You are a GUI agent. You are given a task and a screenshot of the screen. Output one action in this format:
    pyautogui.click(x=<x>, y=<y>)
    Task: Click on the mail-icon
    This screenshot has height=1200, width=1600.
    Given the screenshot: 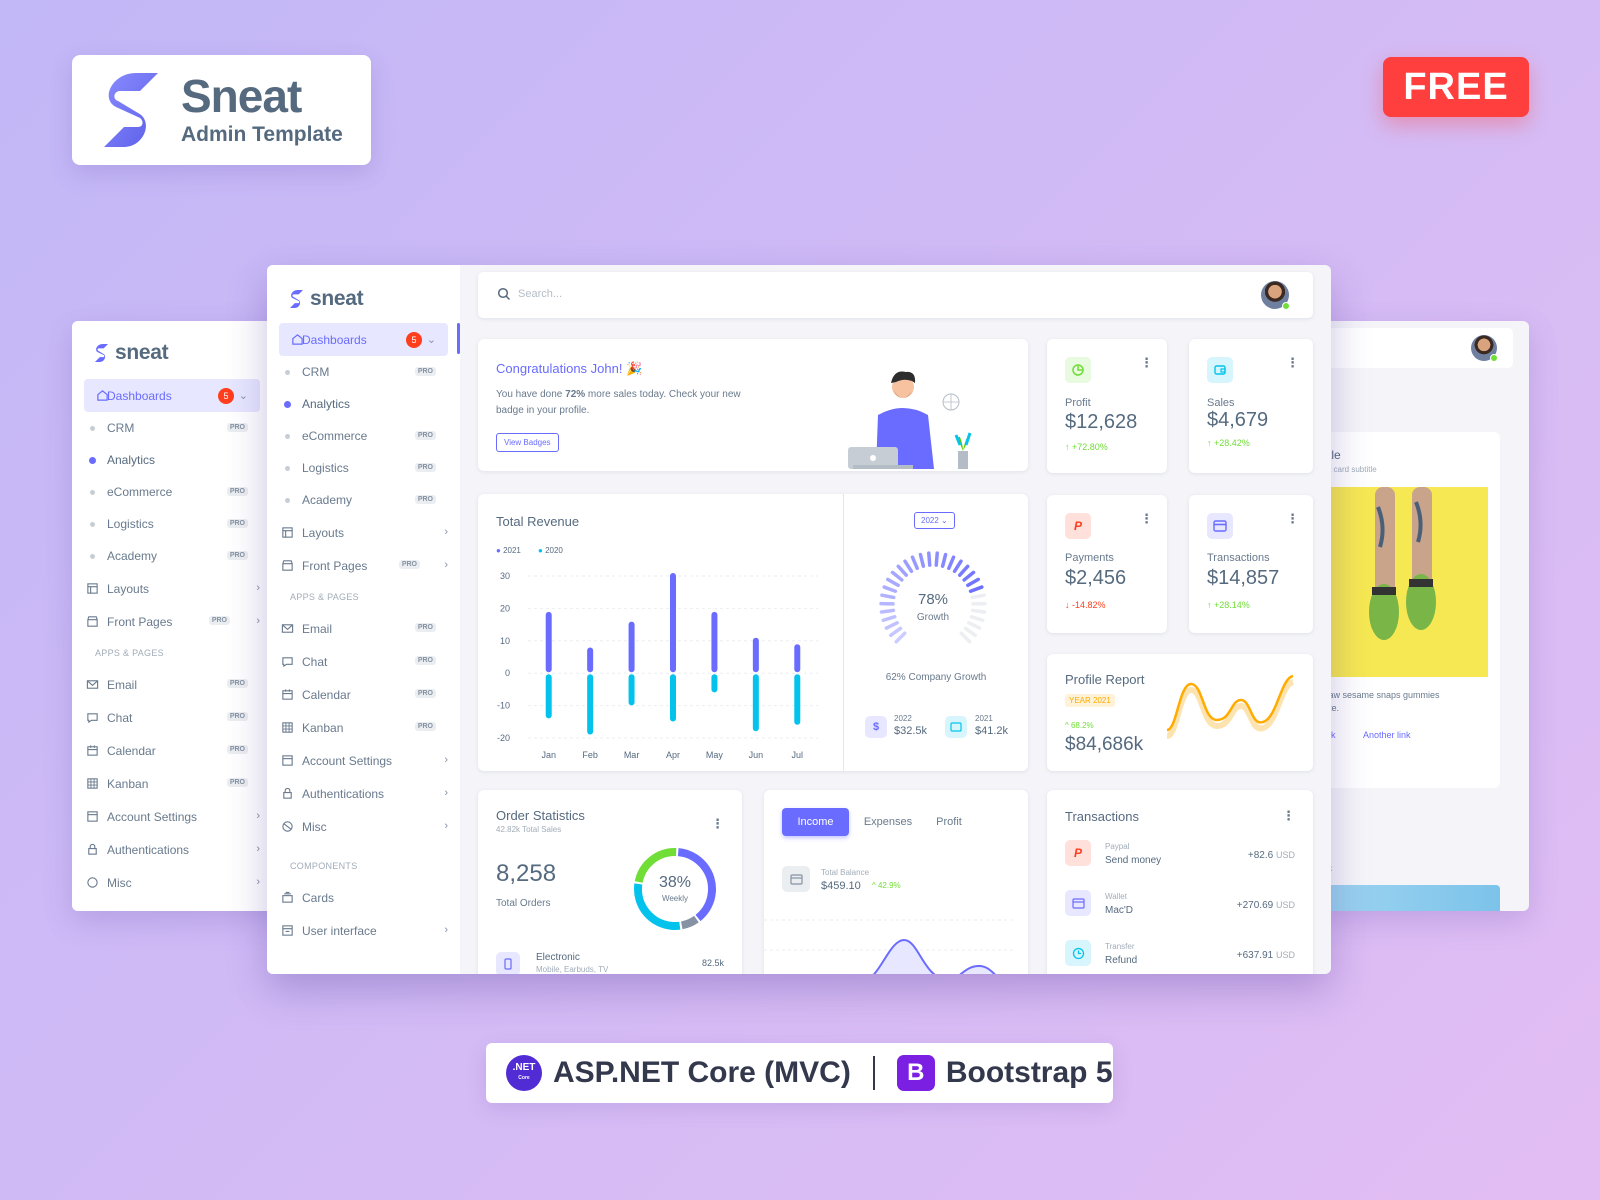 What is the action you would take?
    pyautogui.click(x=287, y=628)
    